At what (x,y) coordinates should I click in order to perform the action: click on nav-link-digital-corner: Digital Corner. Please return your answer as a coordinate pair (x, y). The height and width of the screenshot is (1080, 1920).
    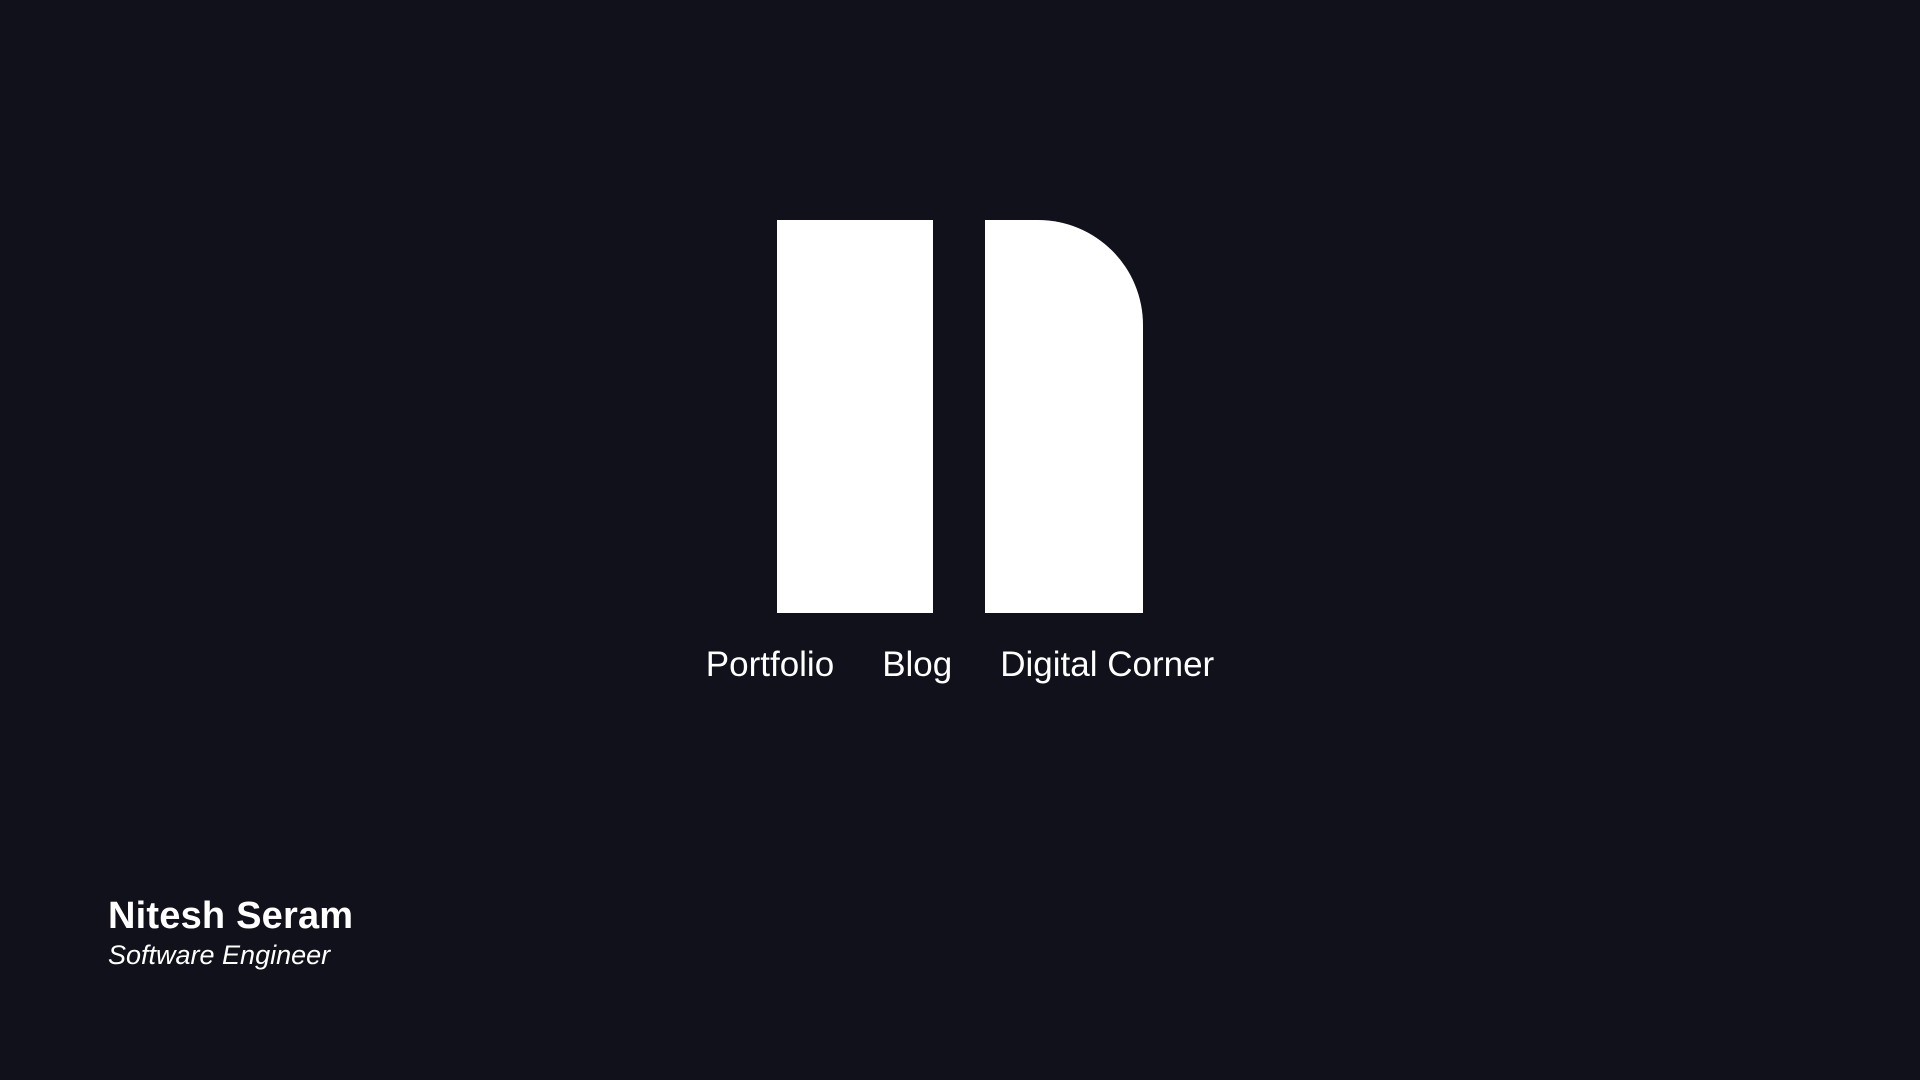
    Looking at the image, I should click on (1107, 665).